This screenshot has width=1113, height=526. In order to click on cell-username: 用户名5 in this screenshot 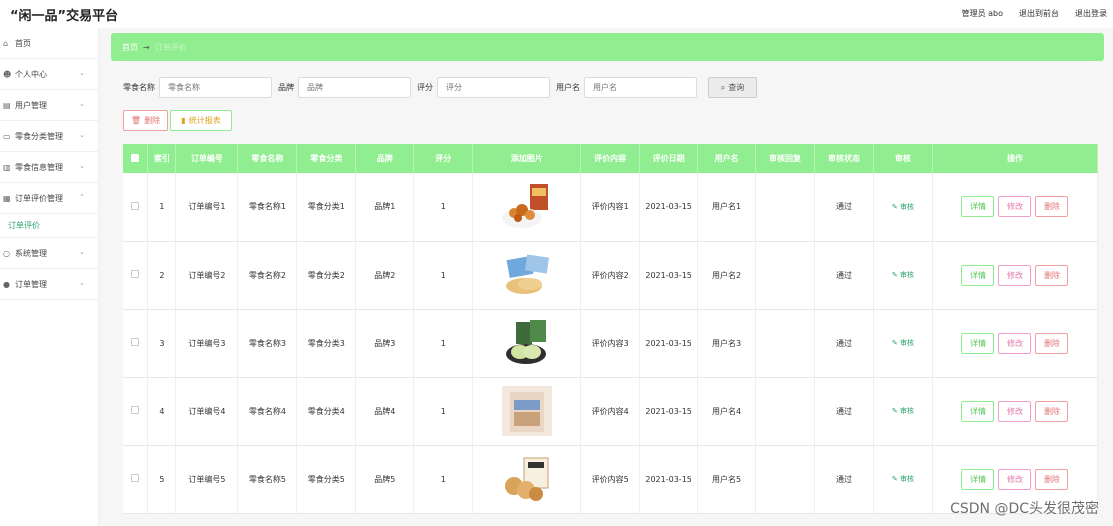, I will do `click(727, 479)`.